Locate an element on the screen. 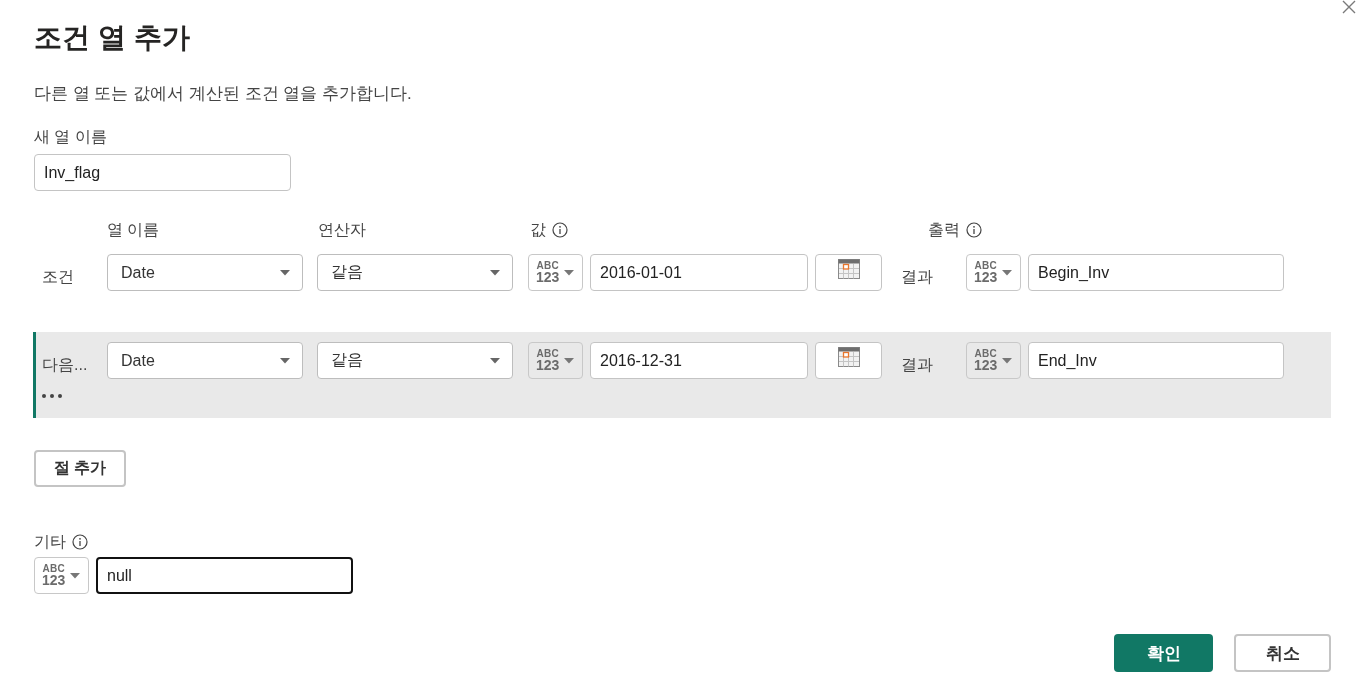  add-clause-button: 절 추가 is located at coordinates (80, 468).